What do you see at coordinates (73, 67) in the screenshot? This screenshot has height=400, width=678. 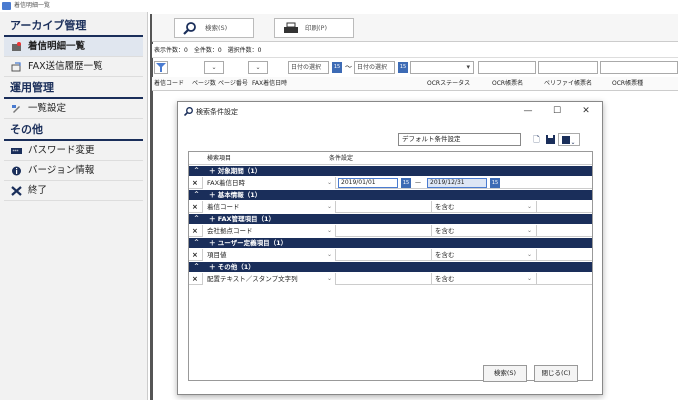 I see `sidebar-item-fax-sent: FAX送信履歴一覧` at bounding box center [73, 67].